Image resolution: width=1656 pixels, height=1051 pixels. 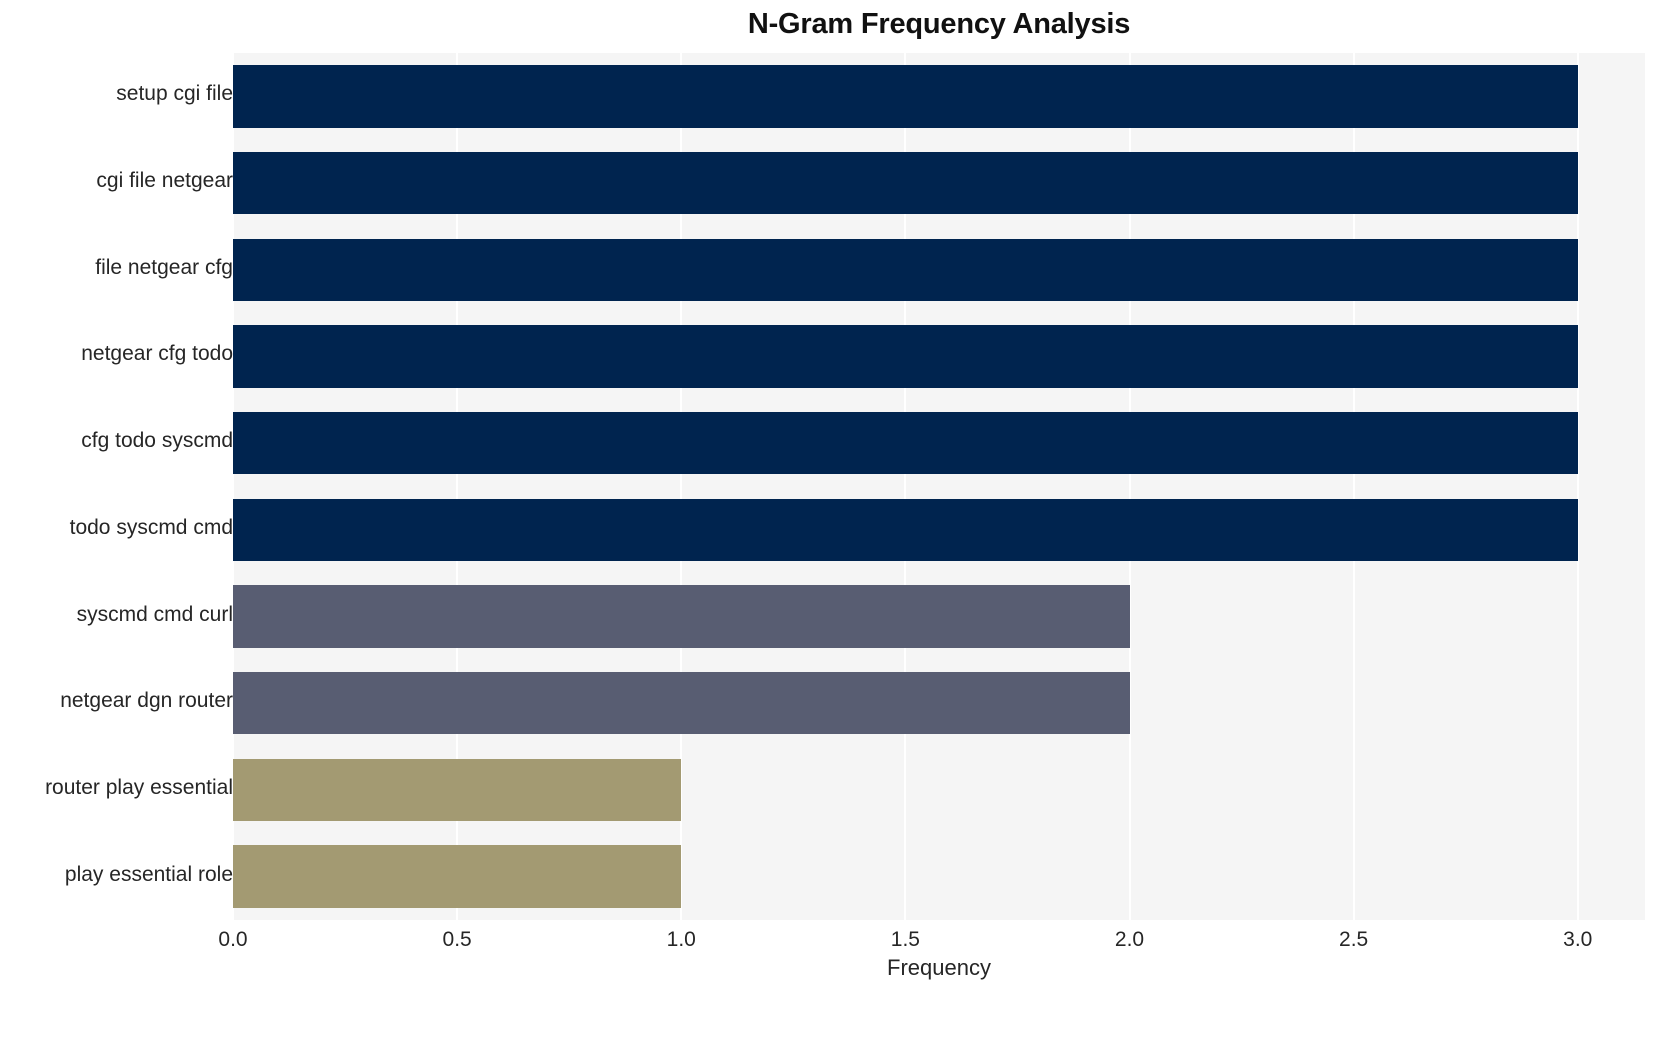 What do you see at coordinates (157, 441) in the screenshot?
I see `y-tick-label: cfg todo syscmd` at bounding box center [157, 441].